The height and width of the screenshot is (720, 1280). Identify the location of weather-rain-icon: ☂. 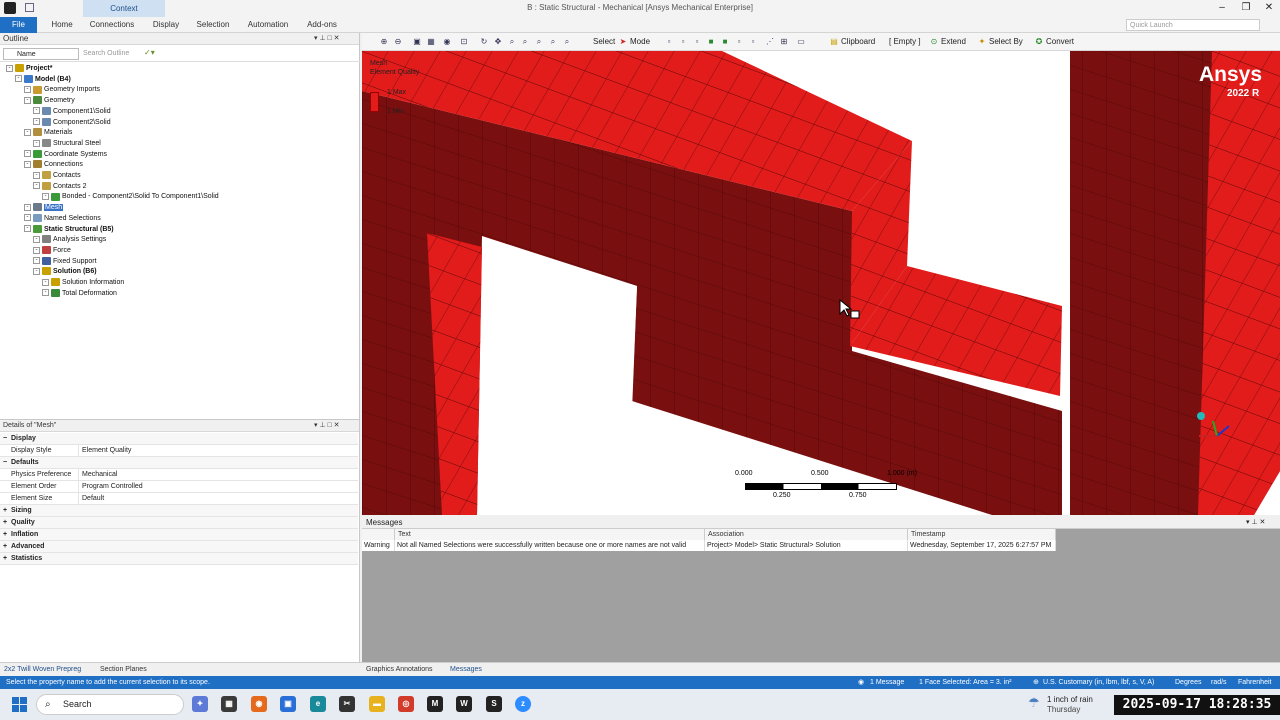
(1034, 703).